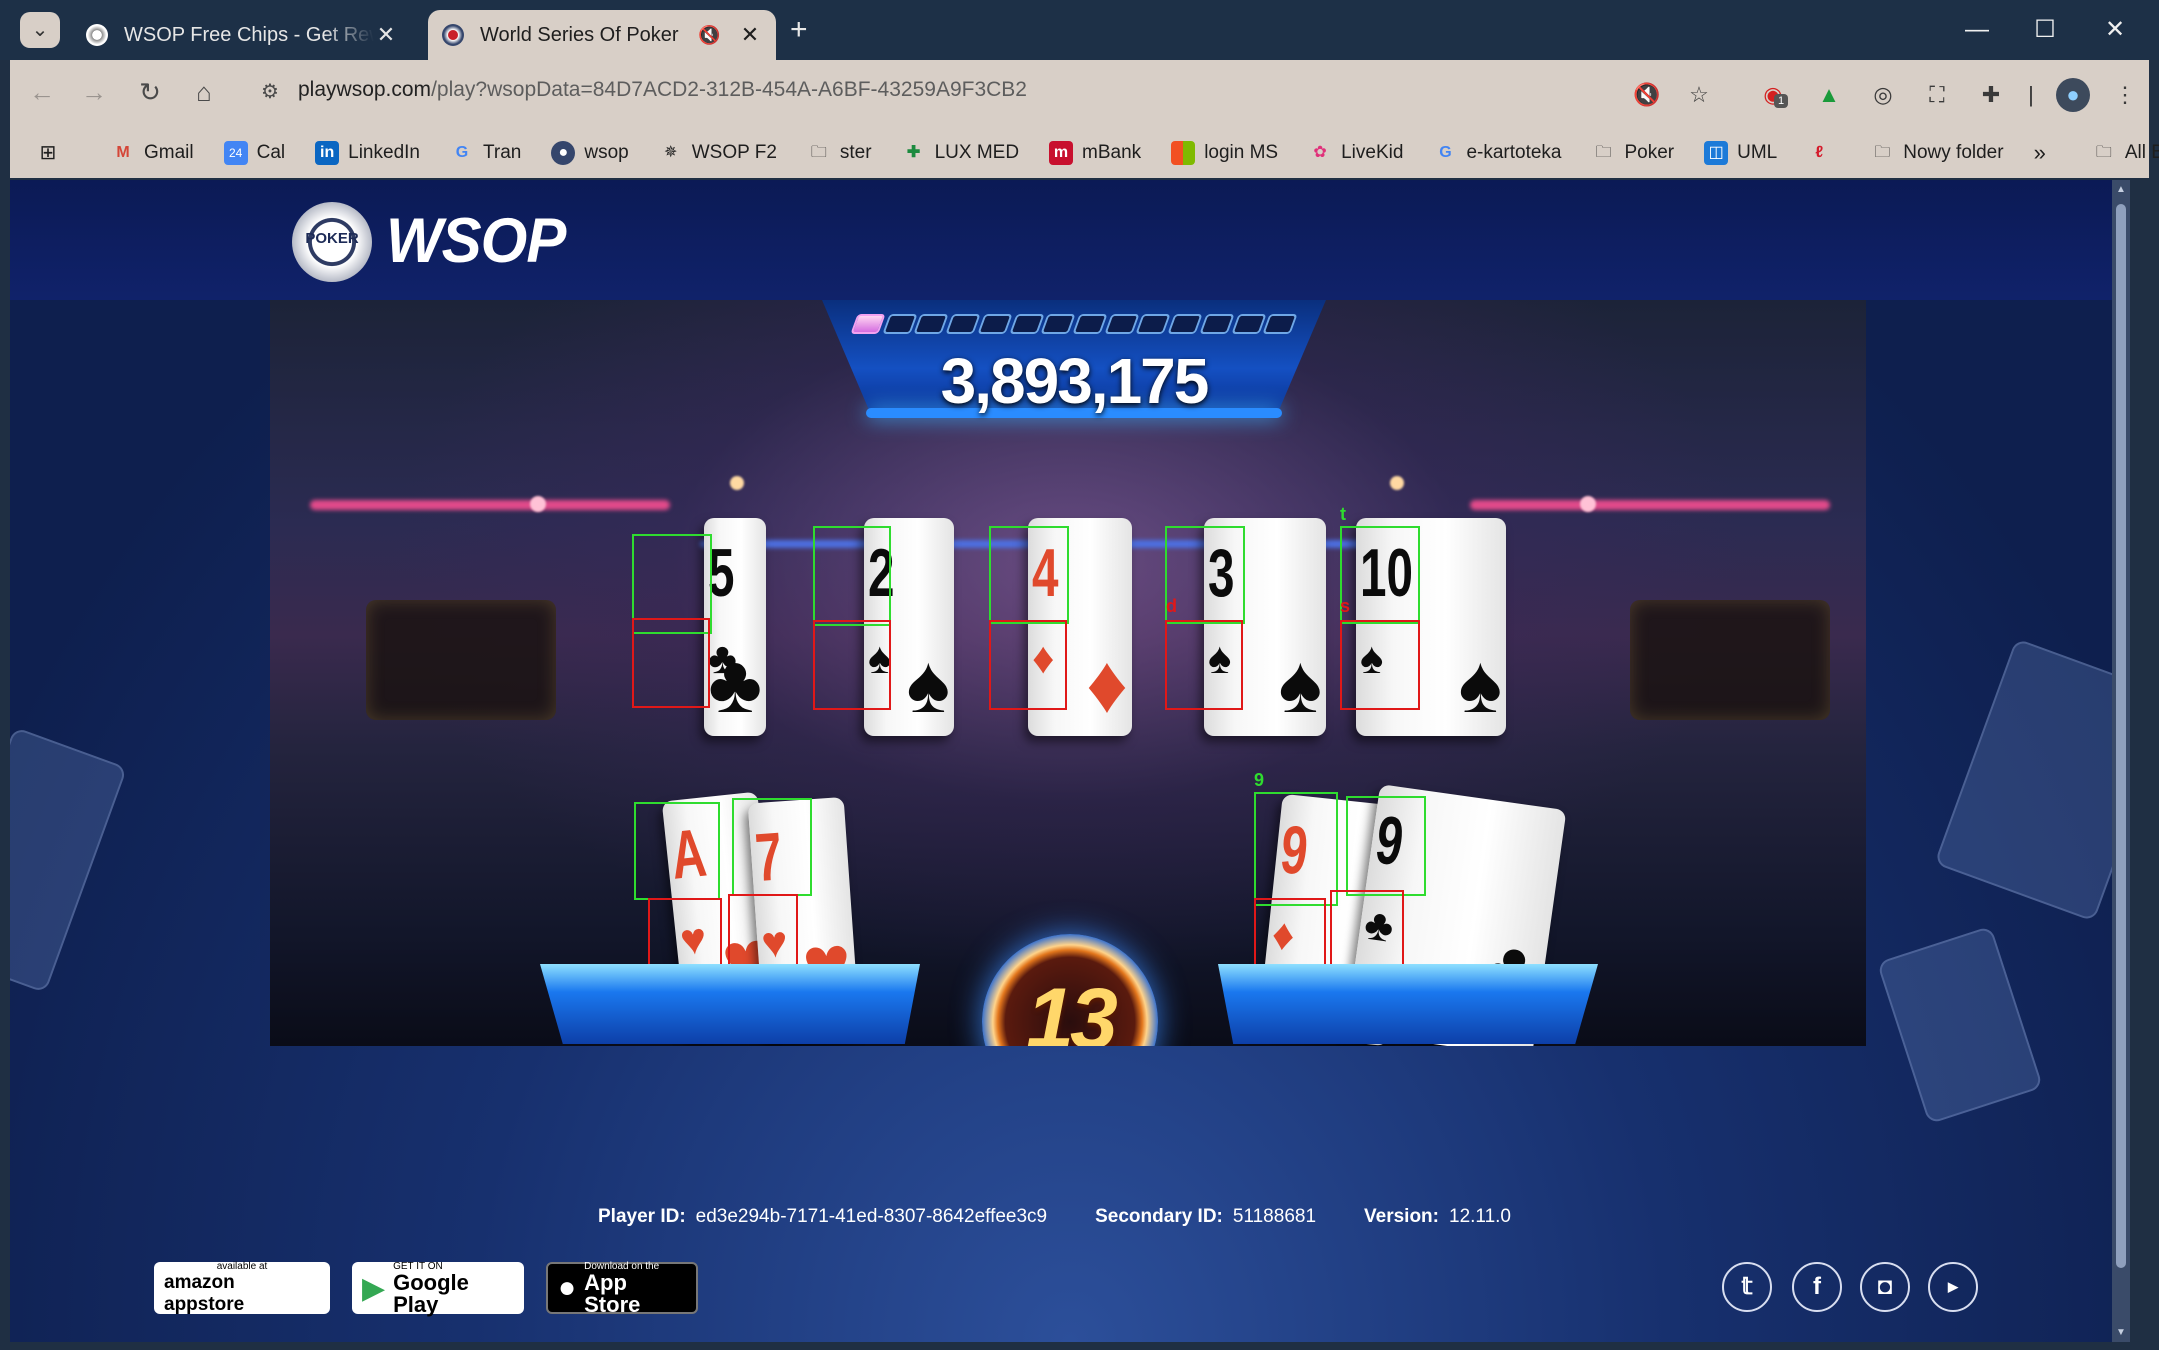 This screenshot has width=2159, height=1350. What do you see at coordinates (2045, 30) in the screenshot?
I see `maximize-button: ☐` at bounding box center [2045, 30].